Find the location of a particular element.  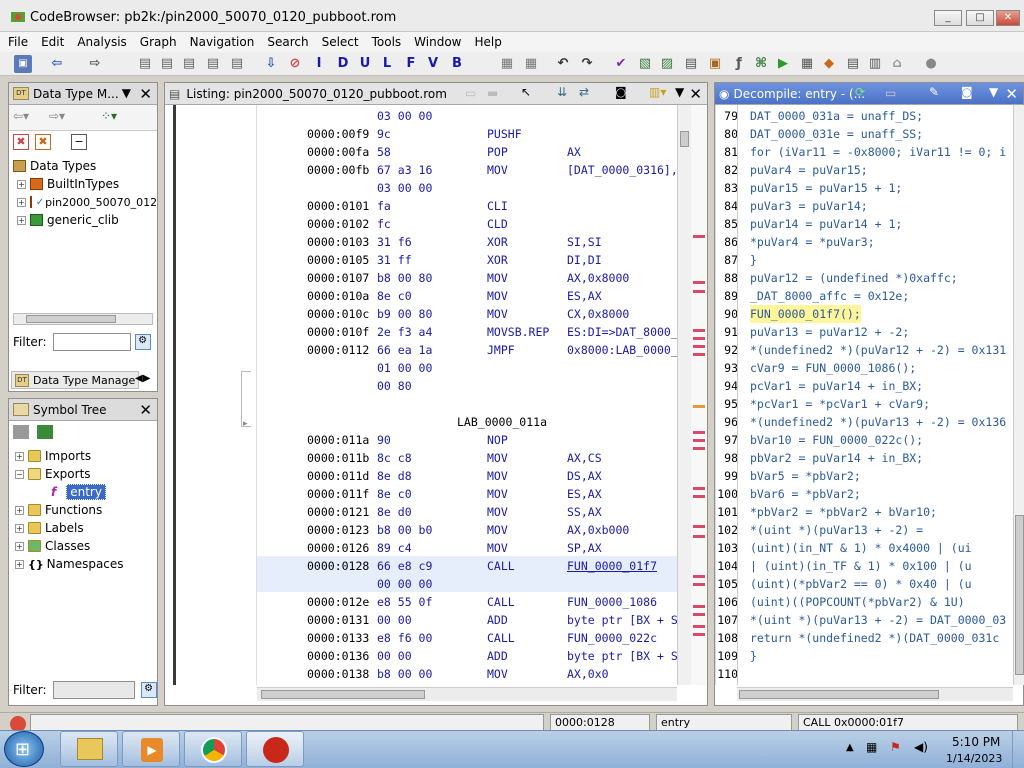

code-text: (uint)(*pbVar2 == 0) * 0x40 | (u is located at coordinates (861, 584).